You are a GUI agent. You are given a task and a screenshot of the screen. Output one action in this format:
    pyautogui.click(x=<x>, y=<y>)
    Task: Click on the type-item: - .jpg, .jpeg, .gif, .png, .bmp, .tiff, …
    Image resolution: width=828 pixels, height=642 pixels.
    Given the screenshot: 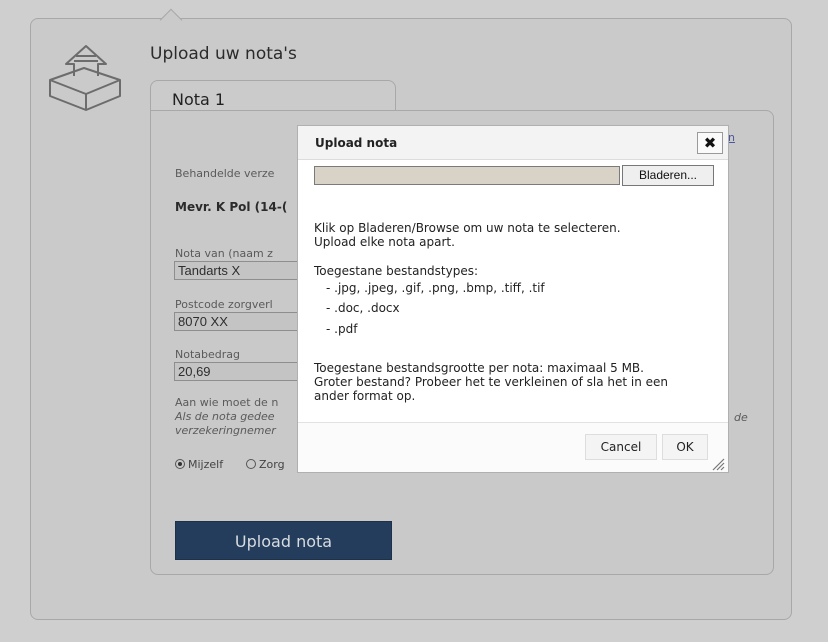 What is the action you would take?
    pyautogui.click(x=435, y=288)
    